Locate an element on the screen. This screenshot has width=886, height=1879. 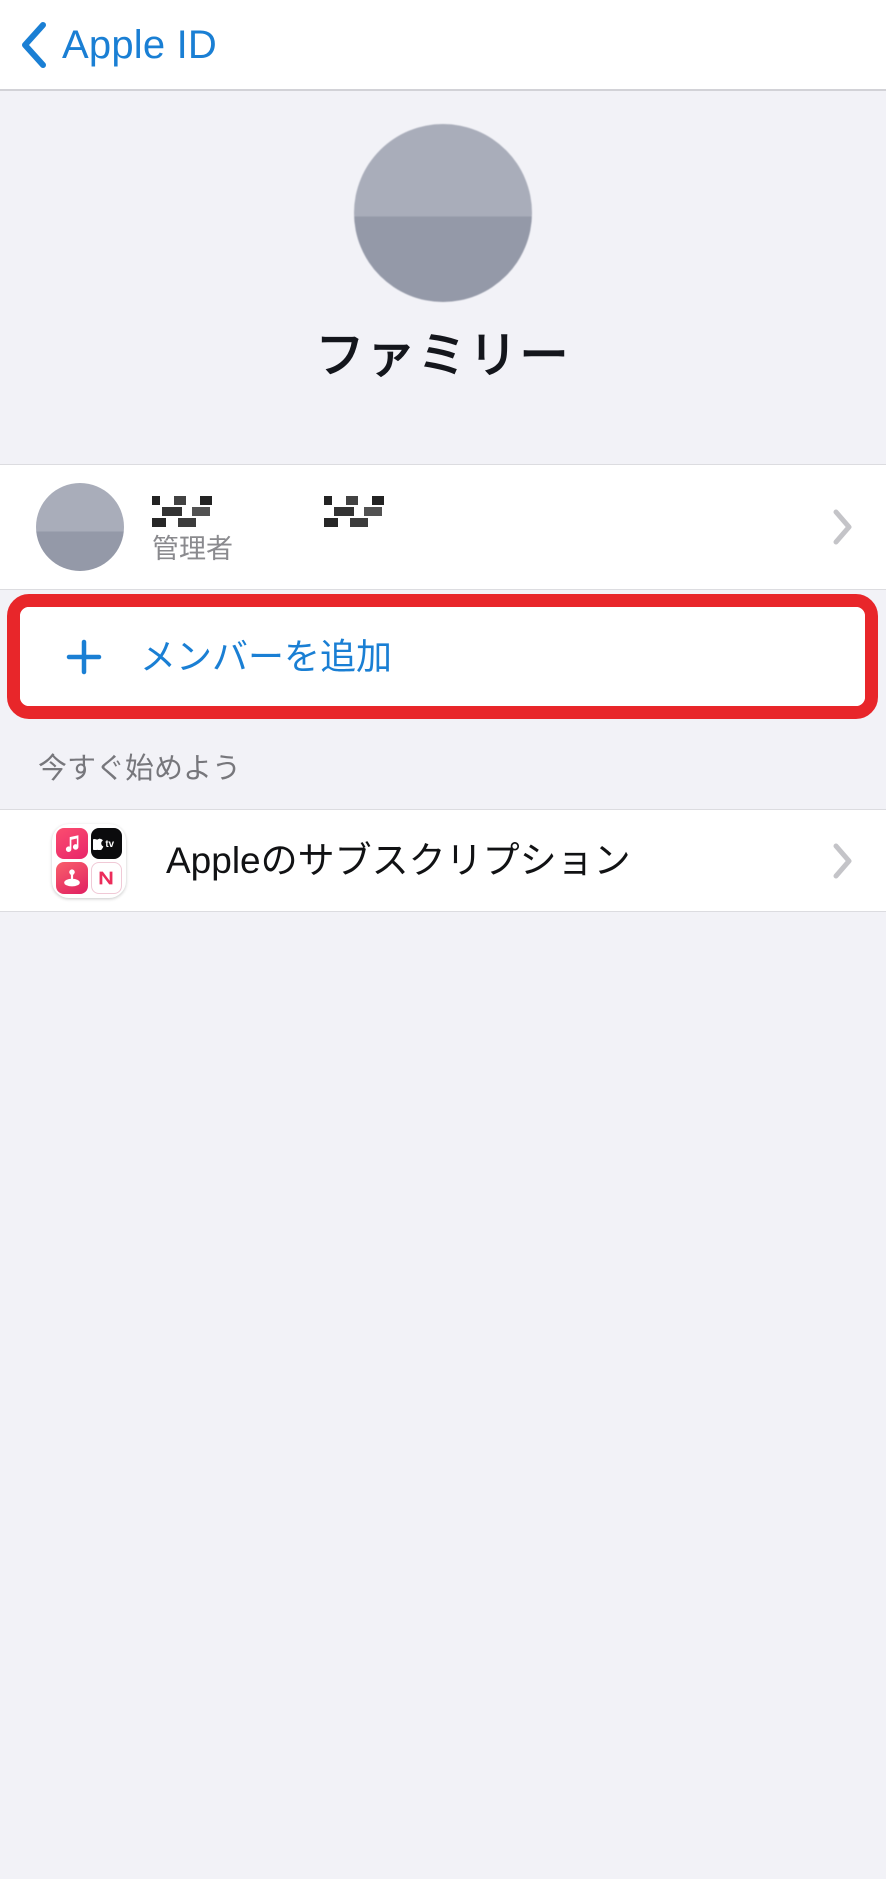
member-name-redacted is located at coordinates (284, 511).